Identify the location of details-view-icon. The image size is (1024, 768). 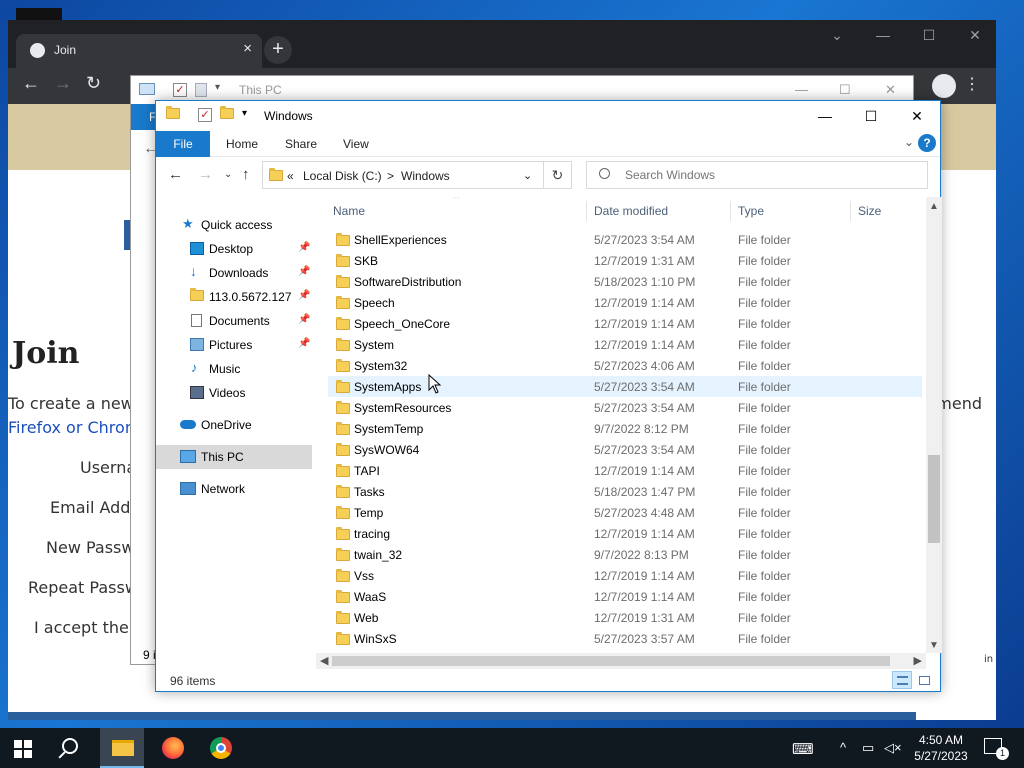
(902, 680).